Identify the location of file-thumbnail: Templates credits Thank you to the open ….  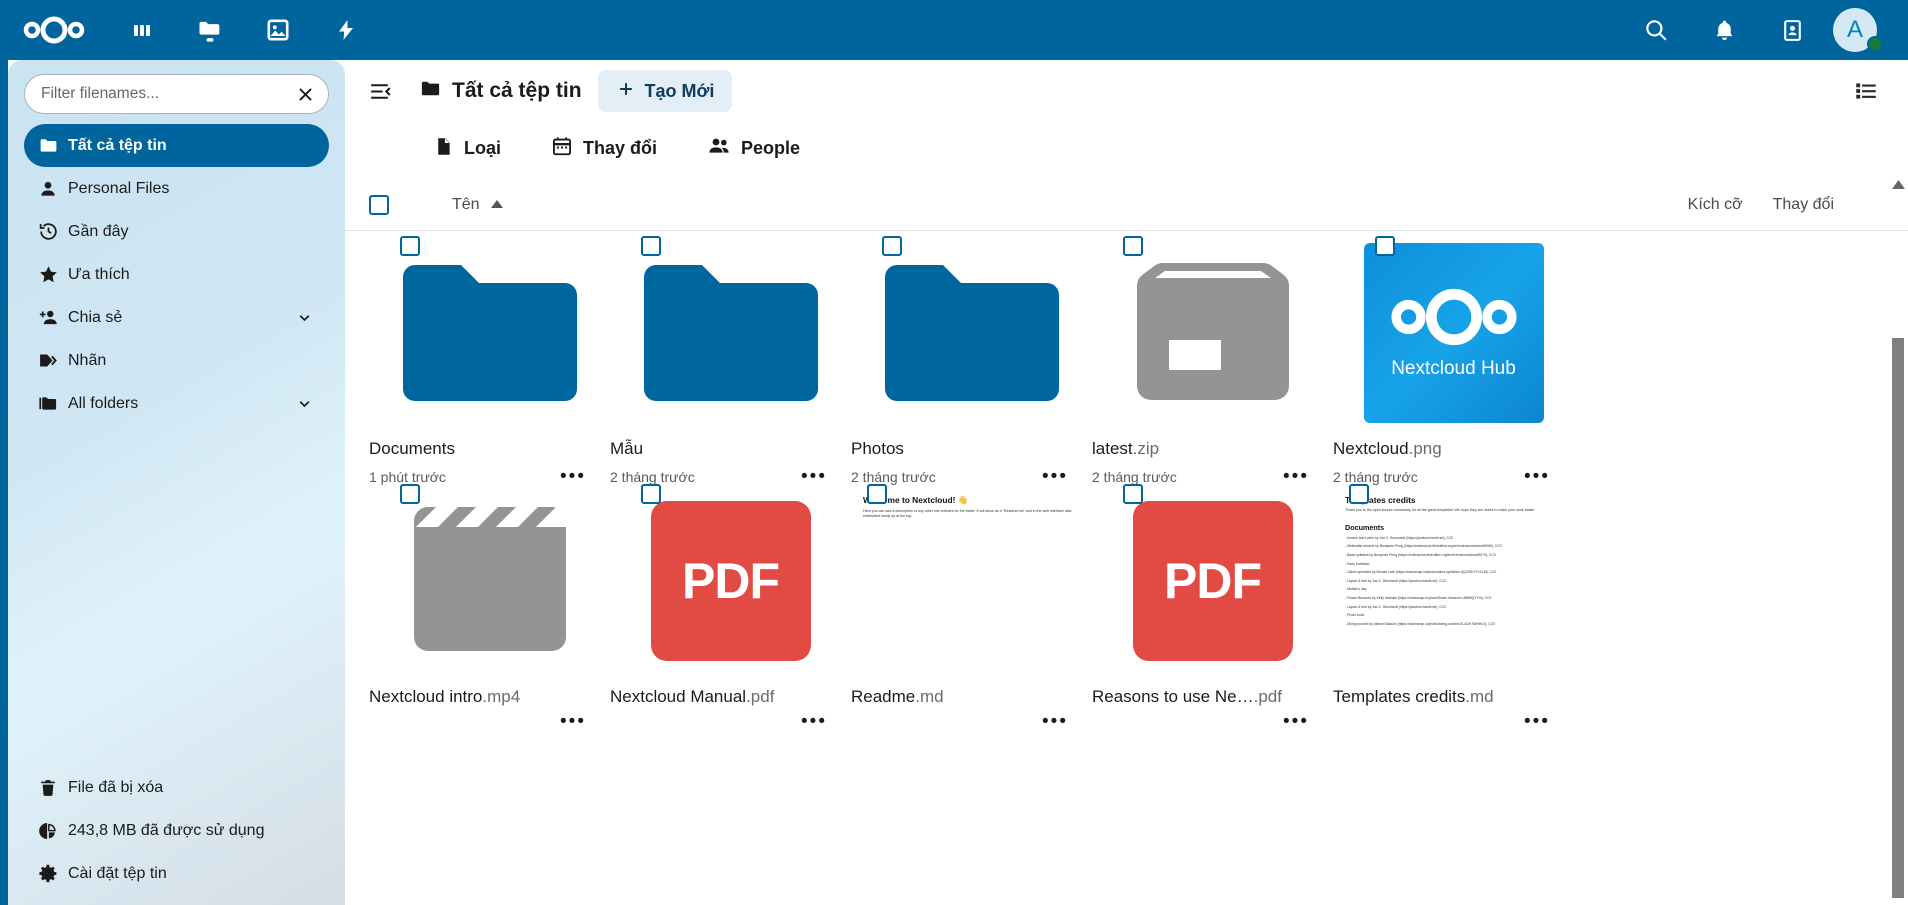
(1453, 577).